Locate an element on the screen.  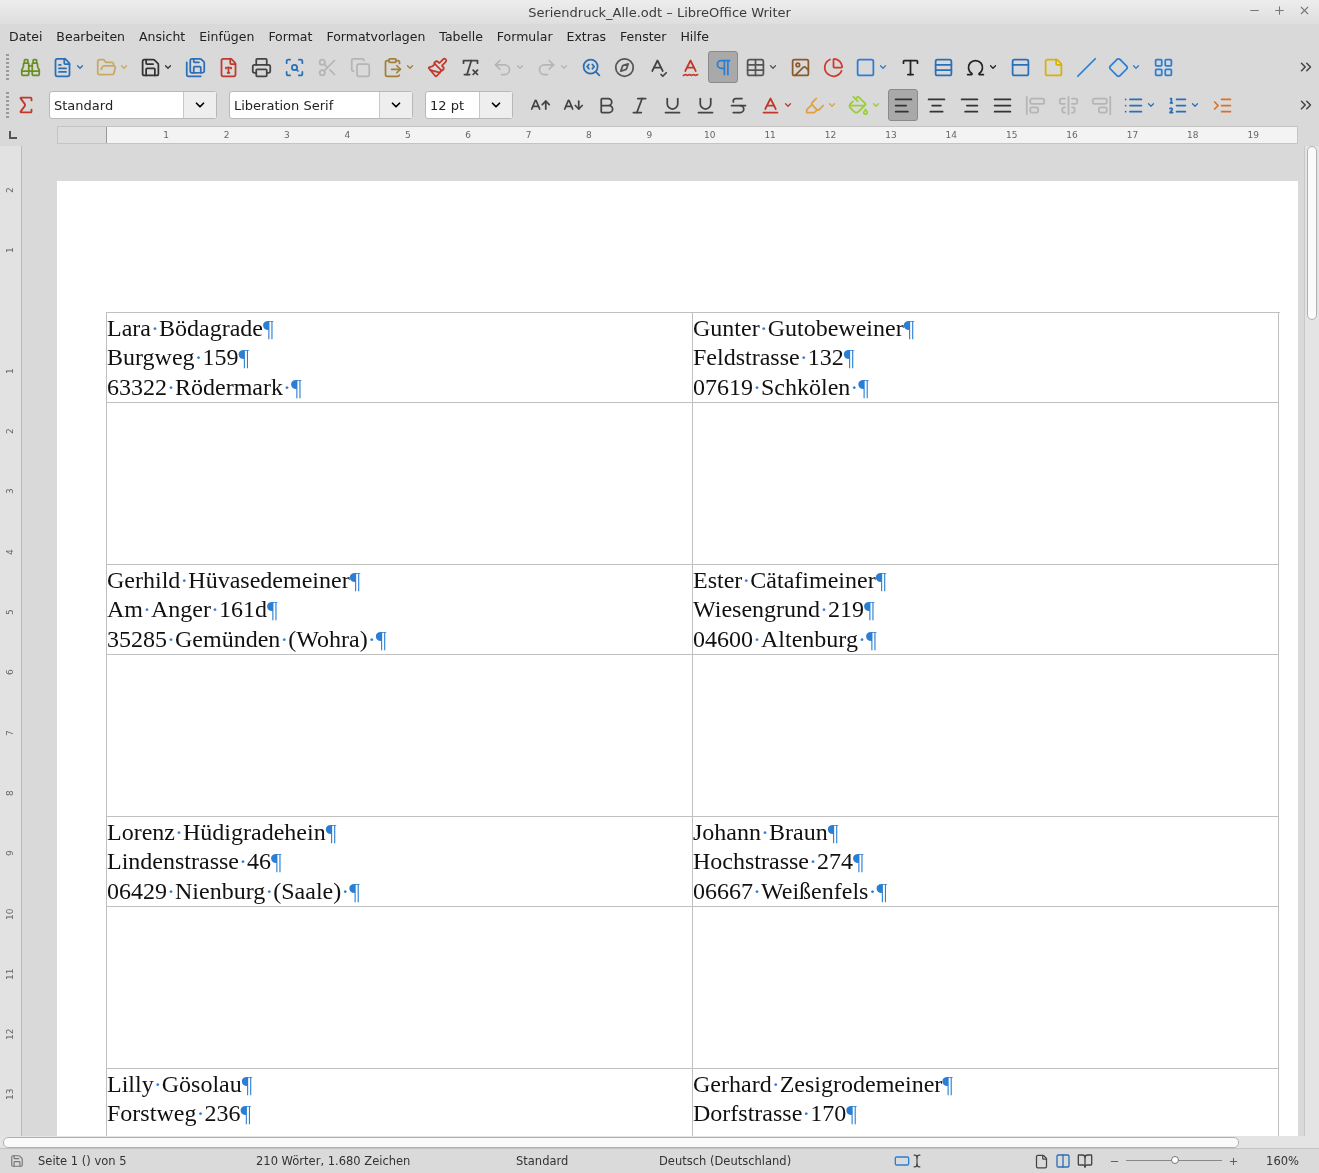
sticky-note-icon is located at coordinates (1053, 67).